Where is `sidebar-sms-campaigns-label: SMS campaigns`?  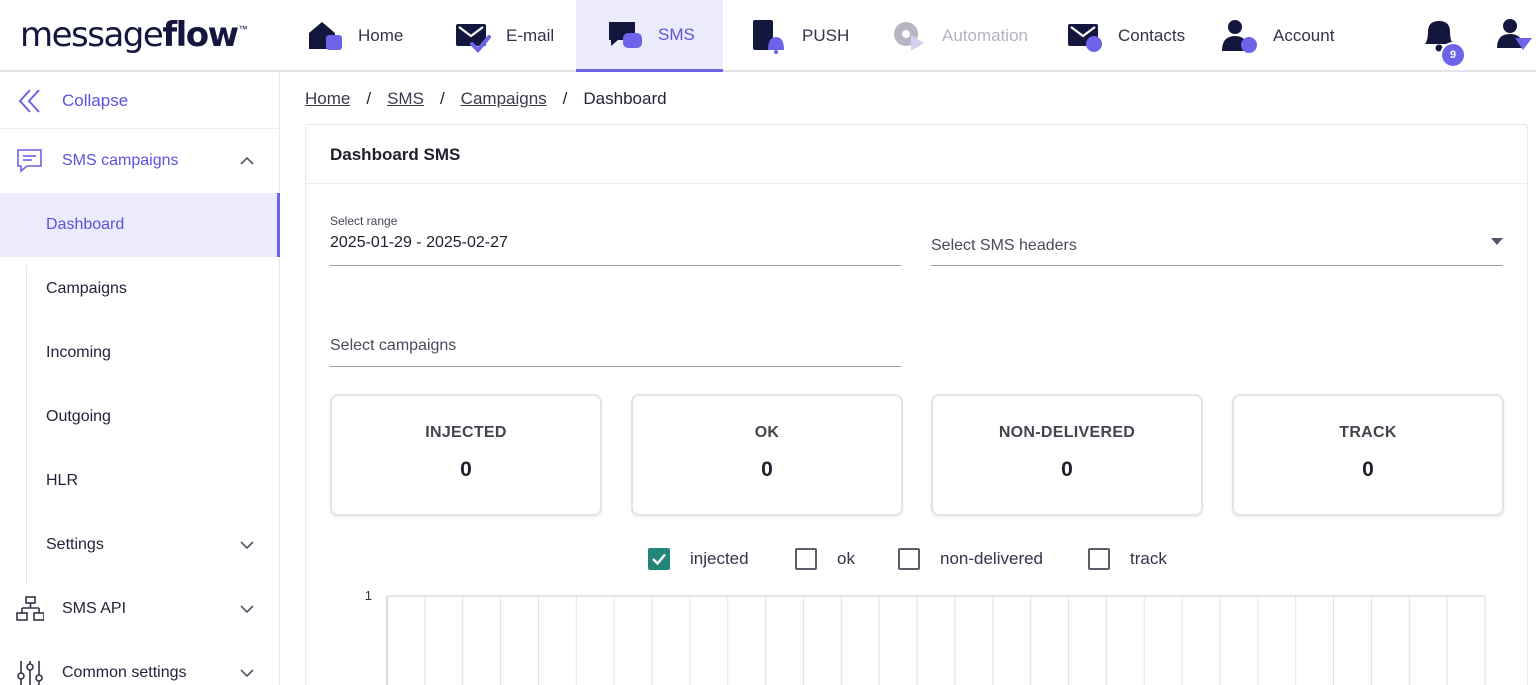 sidebar-sms-campaigns-label: SMS campaigns is located at coordinates (120, 160).